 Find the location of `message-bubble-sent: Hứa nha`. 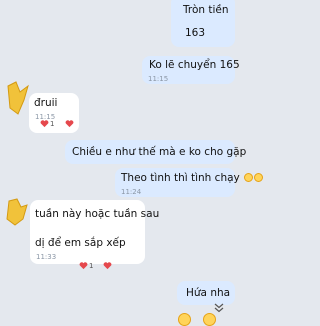

message-bubble-sent: Hứa nha is located at coordinates (206, 293).